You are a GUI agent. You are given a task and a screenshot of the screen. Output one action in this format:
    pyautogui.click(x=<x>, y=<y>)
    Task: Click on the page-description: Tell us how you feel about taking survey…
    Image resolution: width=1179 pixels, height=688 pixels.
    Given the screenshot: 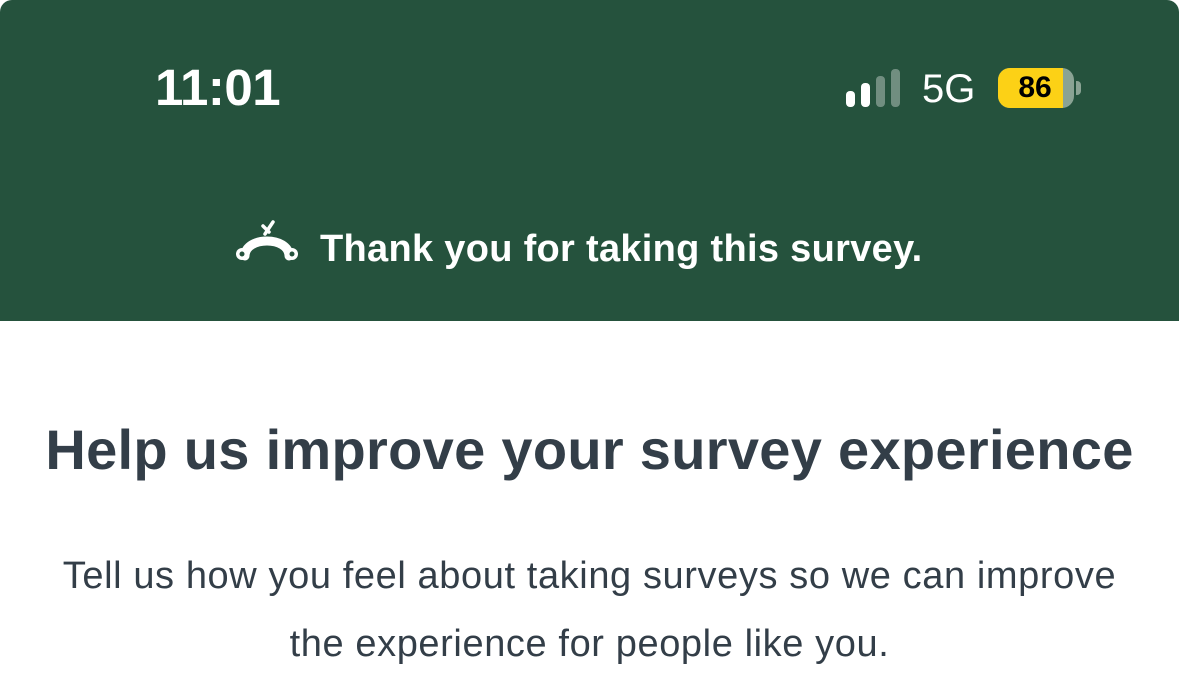 What is the action you would take?
    pyautogui.click(x=589, y=610)
    